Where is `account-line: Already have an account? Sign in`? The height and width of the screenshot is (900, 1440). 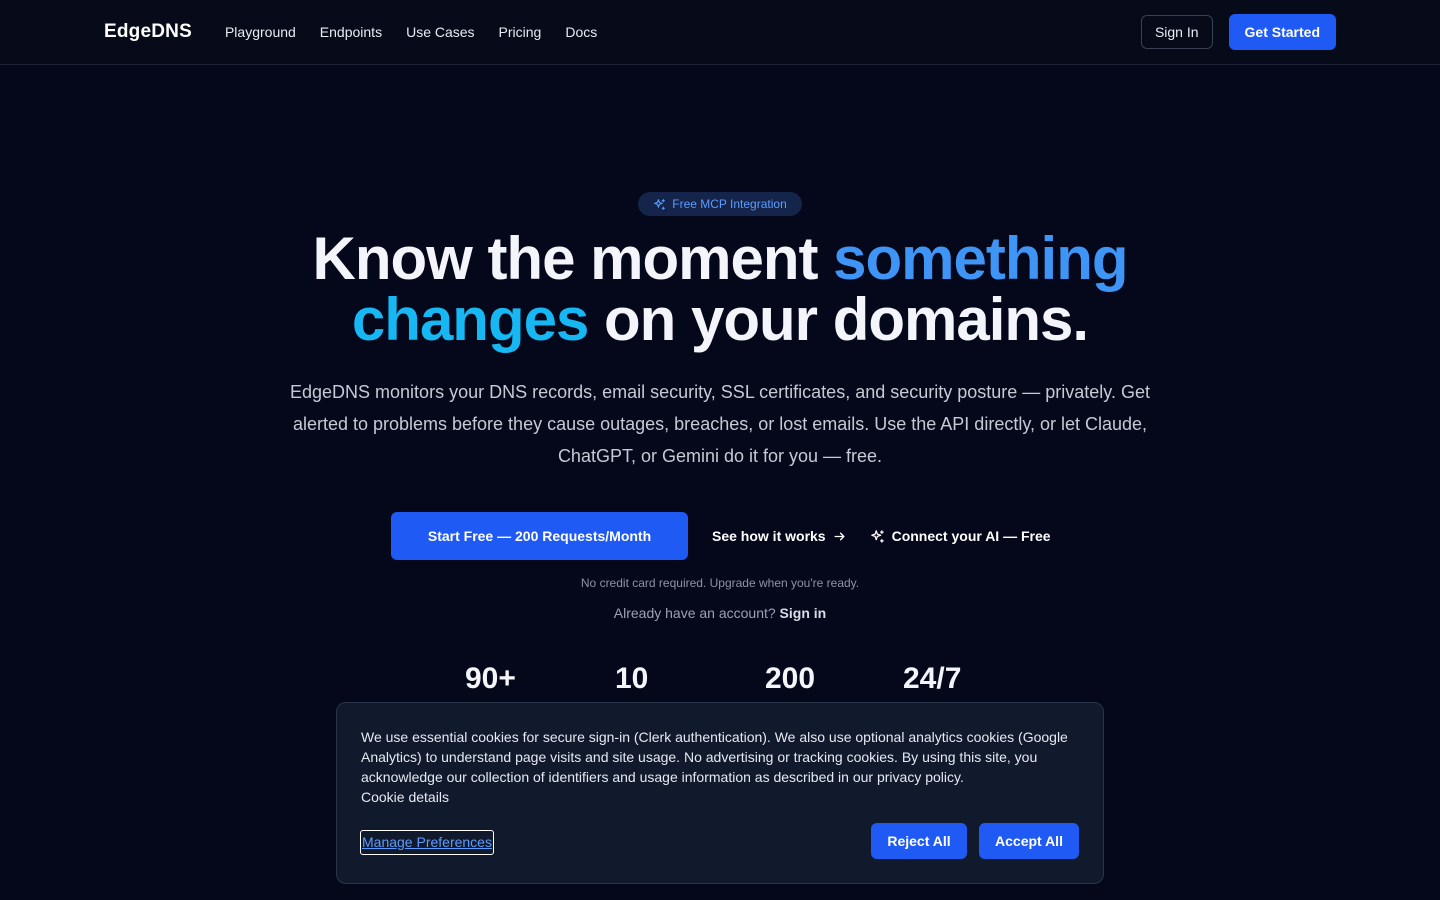
account-line: Already have an account? Sign in is located at coordinates (720, 613).